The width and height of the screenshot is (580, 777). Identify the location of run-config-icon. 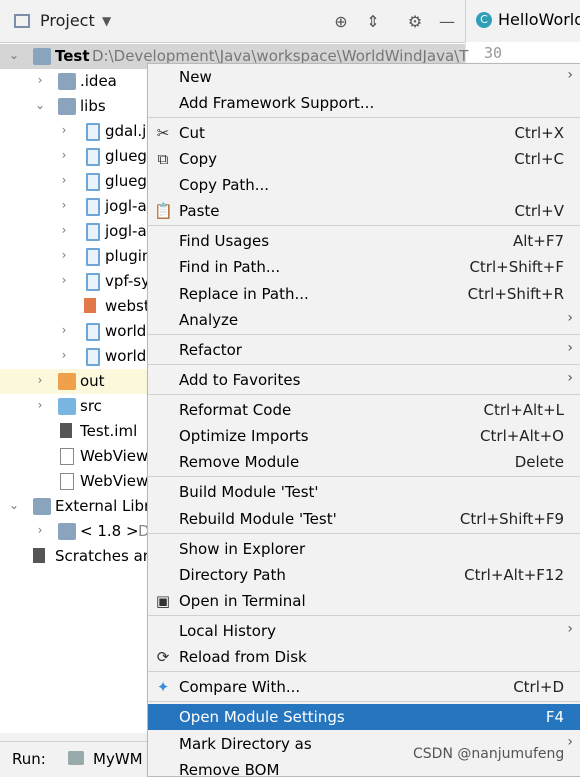
(76, 758).